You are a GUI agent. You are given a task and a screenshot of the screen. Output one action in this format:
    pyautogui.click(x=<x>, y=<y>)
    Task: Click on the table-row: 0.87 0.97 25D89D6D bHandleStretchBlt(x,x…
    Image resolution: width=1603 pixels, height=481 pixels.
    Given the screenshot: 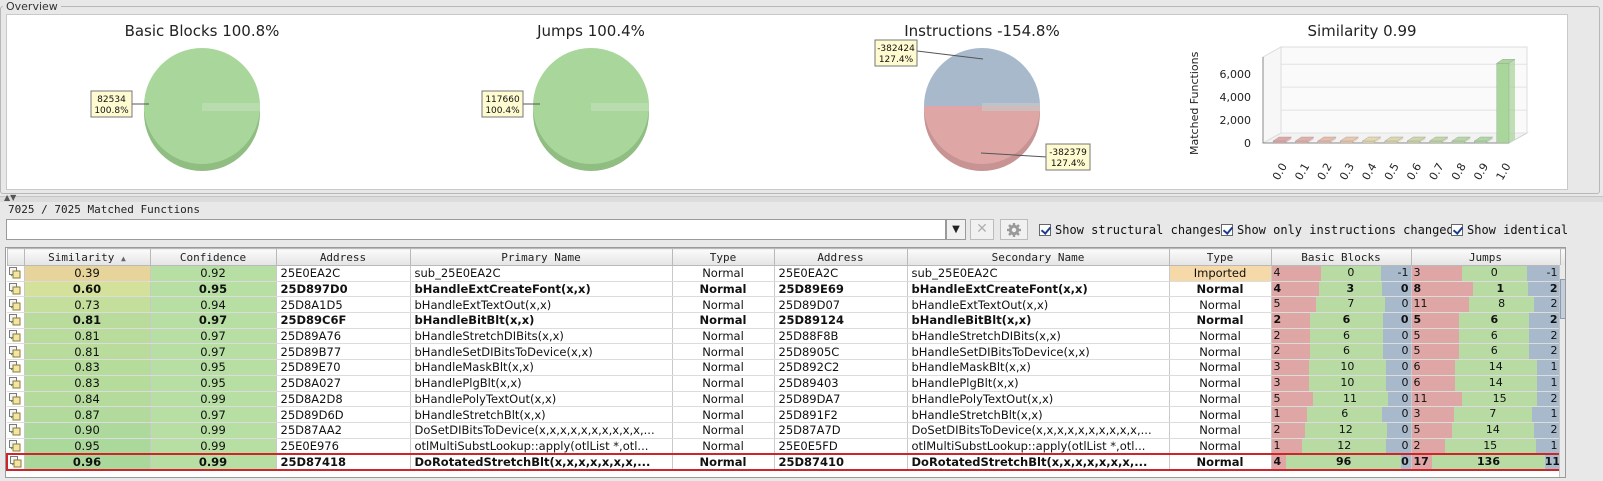 What is the action you would take?
    pyautogui.click(x=786, y=414)
    